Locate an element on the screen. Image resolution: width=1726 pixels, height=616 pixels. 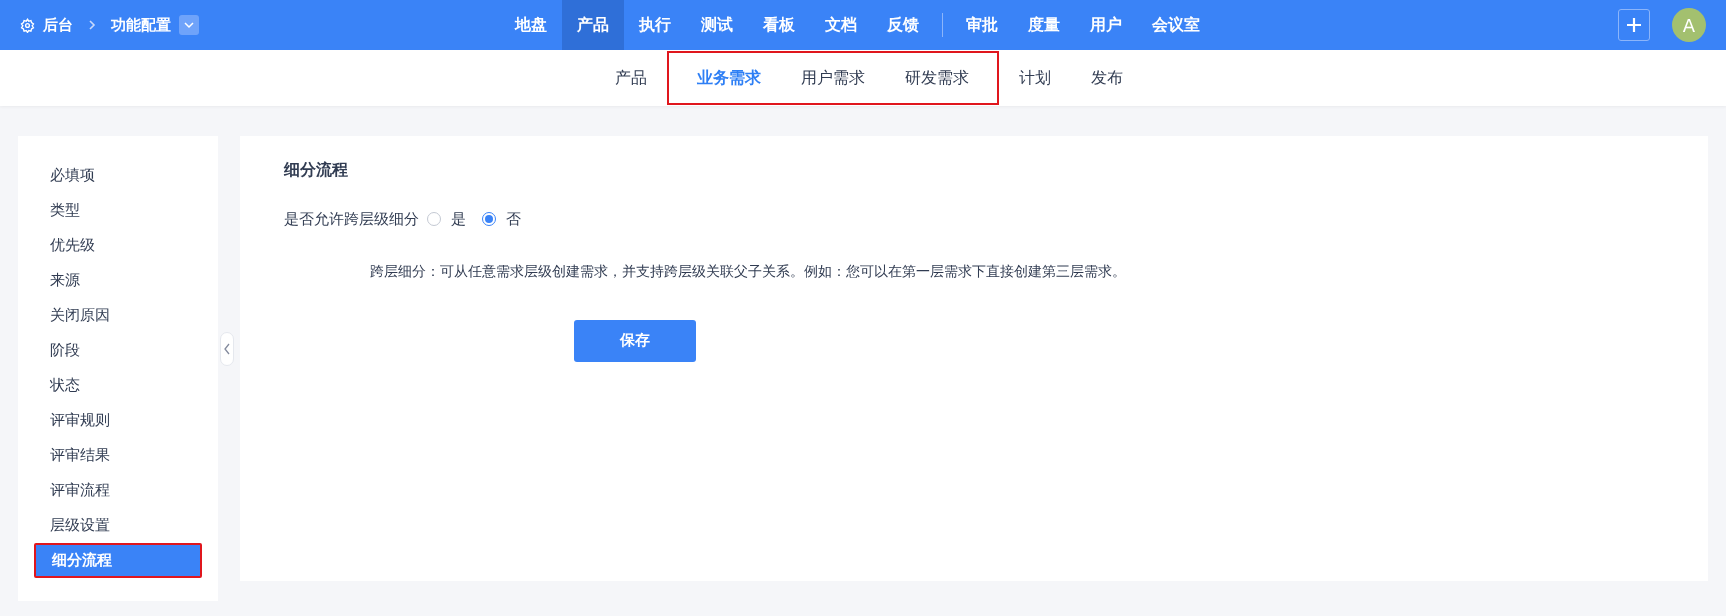
sidebar-item: 层级设置 is located at coordinates (118, 525).